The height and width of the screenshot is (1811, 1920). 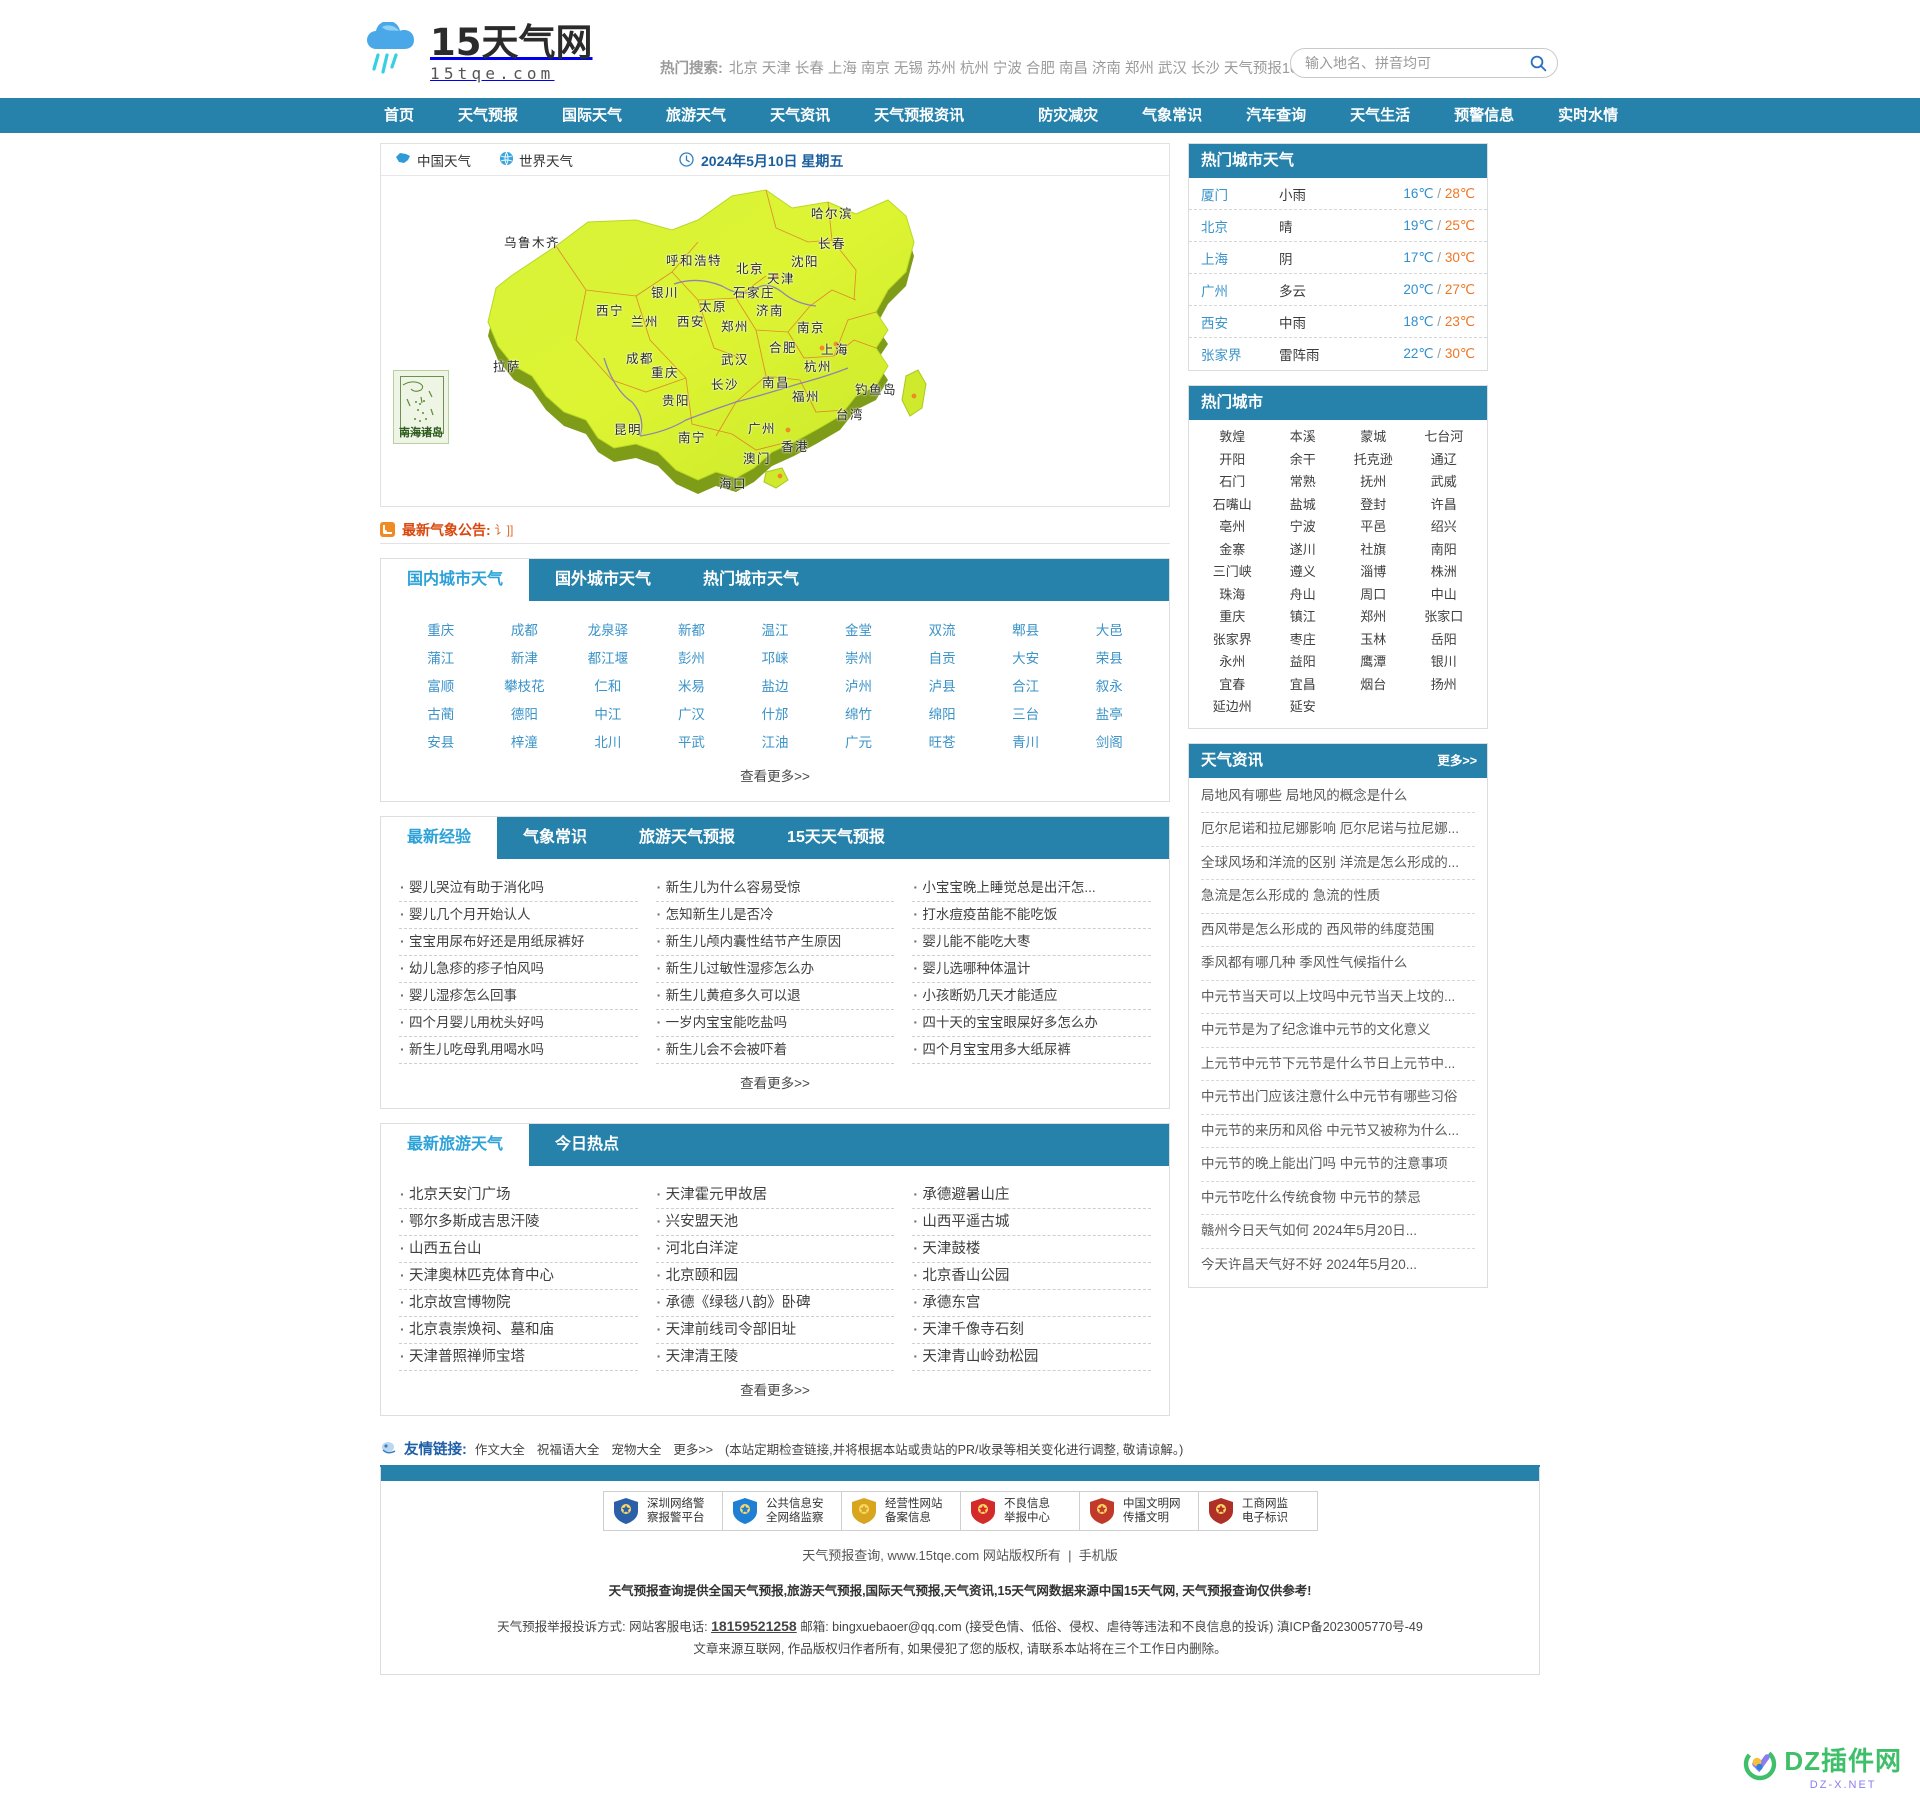 What do you see at coordinates (1109, 715) in the screenshot?
I see `city-link: 盐亭` at bounding box center [1109, 715].